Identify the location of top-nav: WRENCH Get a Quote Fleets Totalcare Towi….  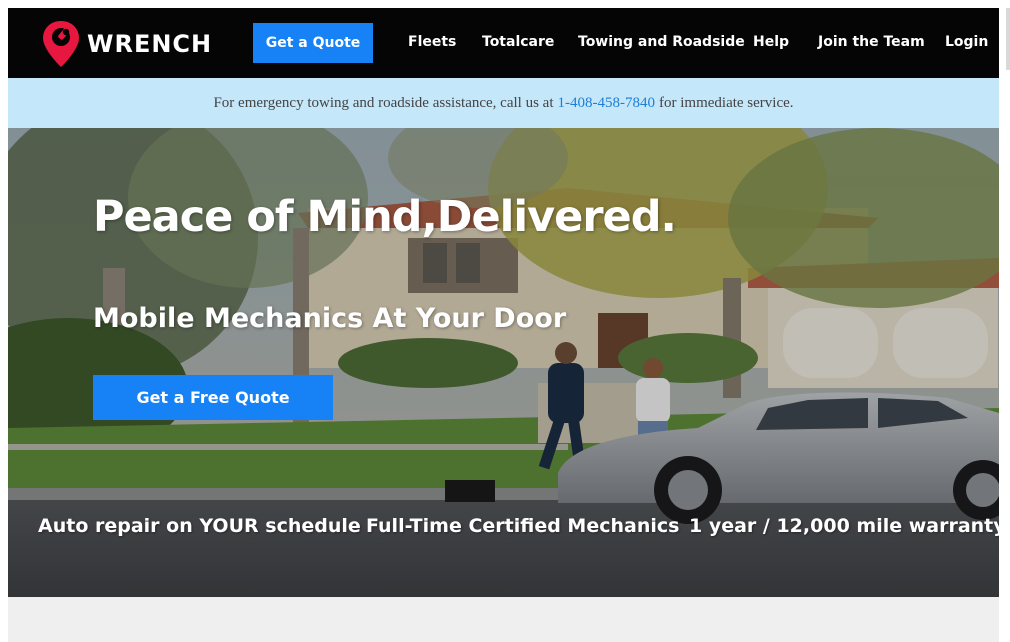
(503, 43).